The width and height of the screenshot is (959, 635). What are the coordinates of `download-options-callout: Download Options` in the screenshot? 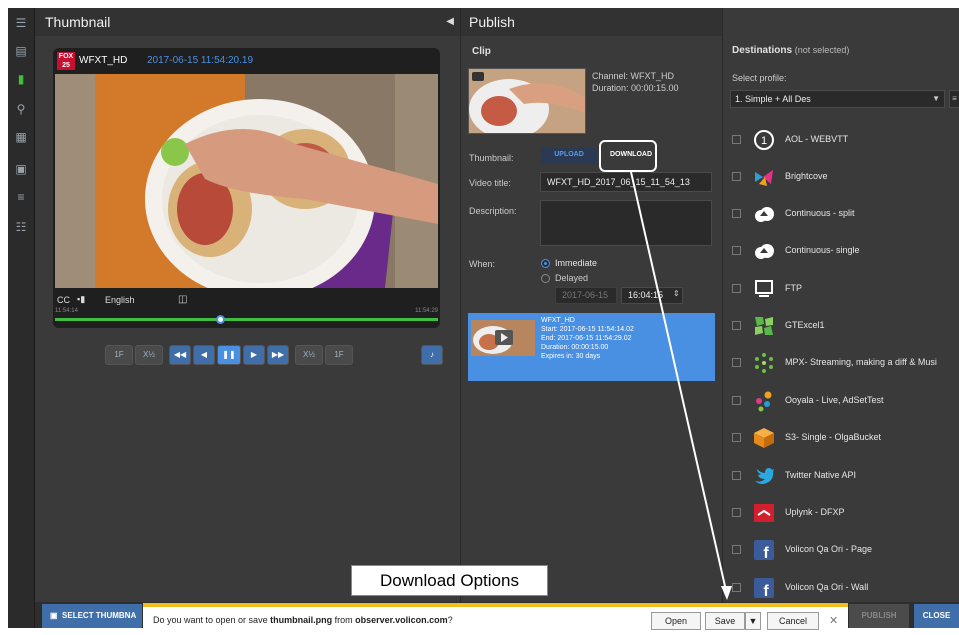 It's located at (449, 580).